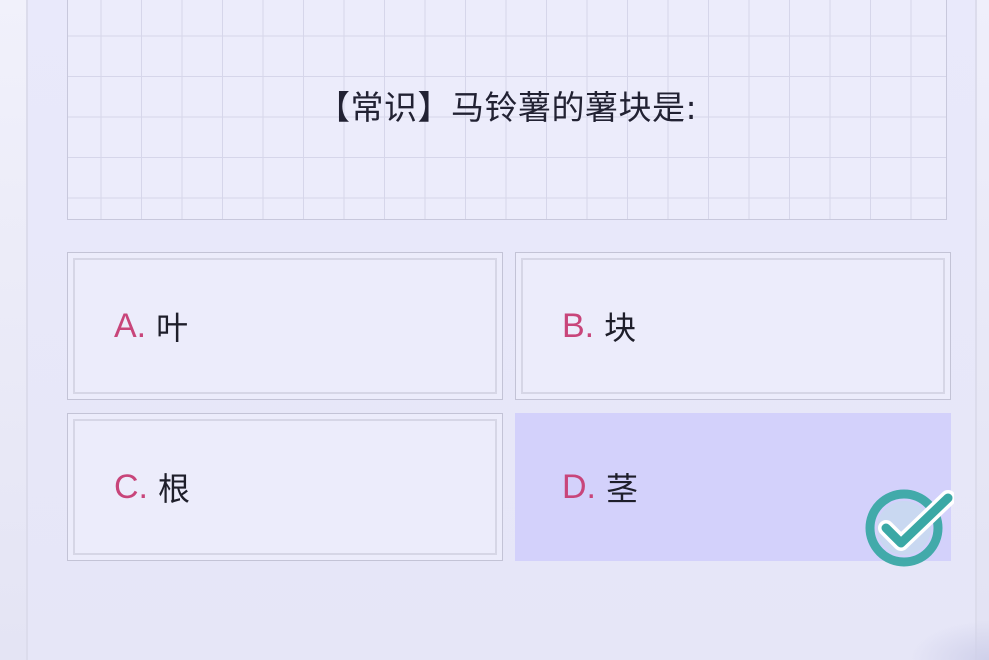 The image size is (989, 660). I want to click on right-border-decoration, so click(982, 330).